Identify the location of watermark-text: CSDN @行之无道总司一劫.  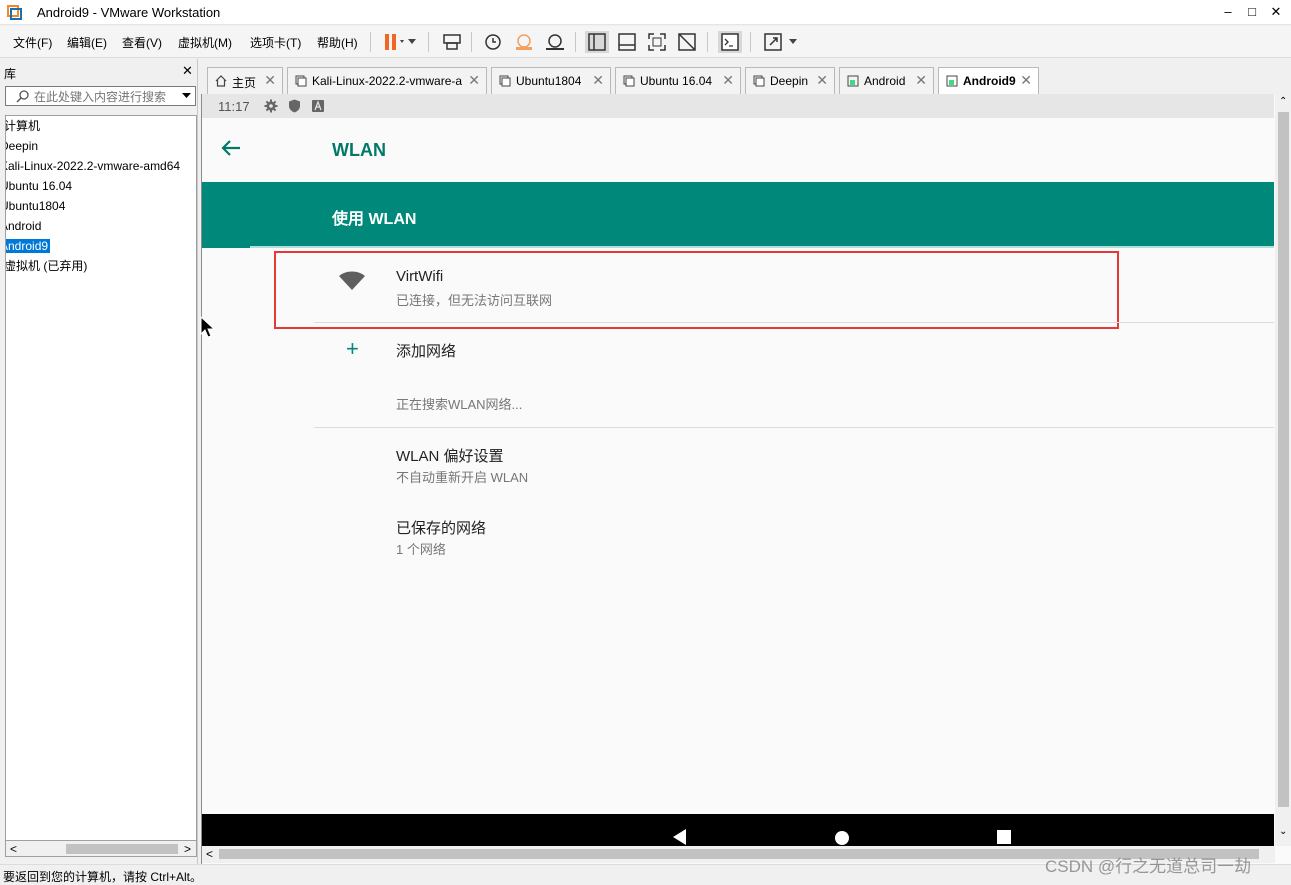
(1148, 866).